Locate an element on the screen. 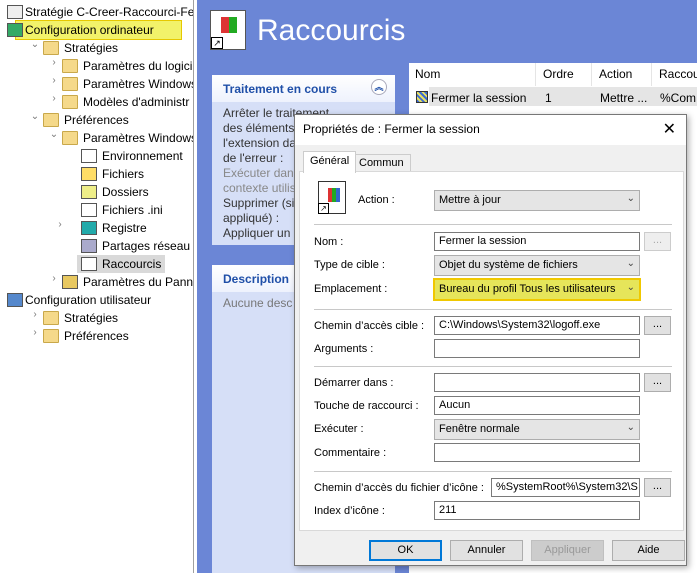 This screenshot has width=697, height=573. column-header-target: Raccou is located at coordinates (675, 74).